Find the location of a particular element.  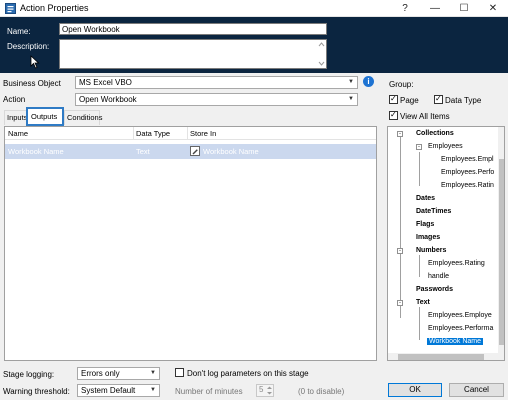

minimize-button: — is located at coordinates (435, 8).